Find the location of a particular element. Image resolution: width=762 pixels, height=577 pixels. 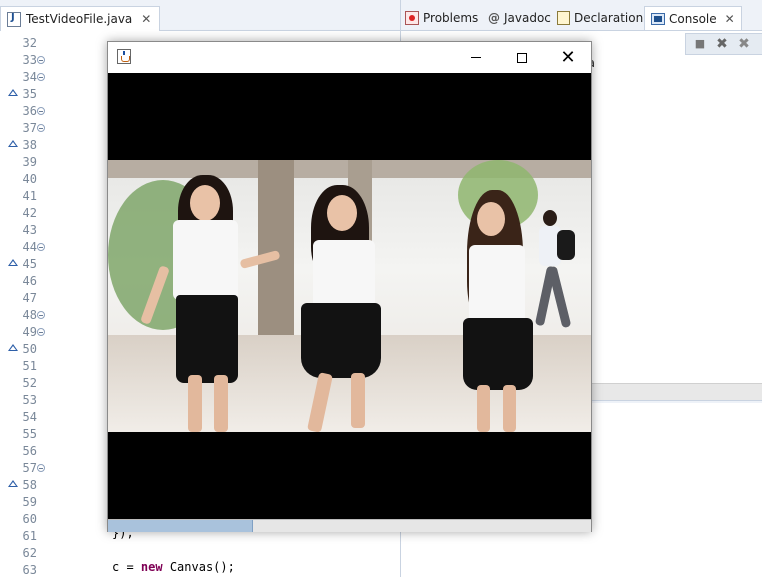

playback-progress-fill is located at coordinates (180, 526).